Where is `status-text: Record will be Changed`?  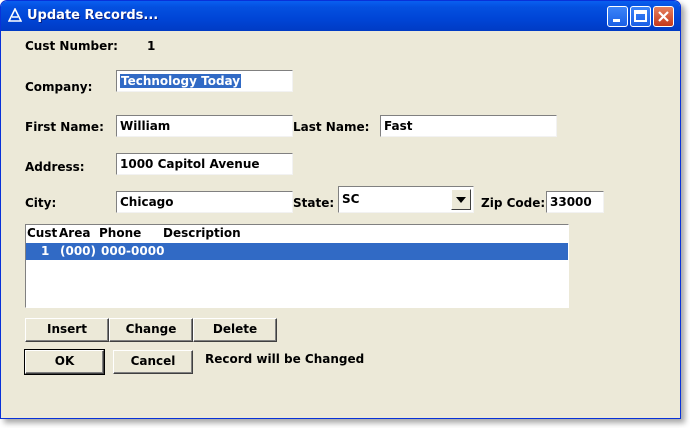 status-text: Record will be Changed is located at coordinates (285, 359).